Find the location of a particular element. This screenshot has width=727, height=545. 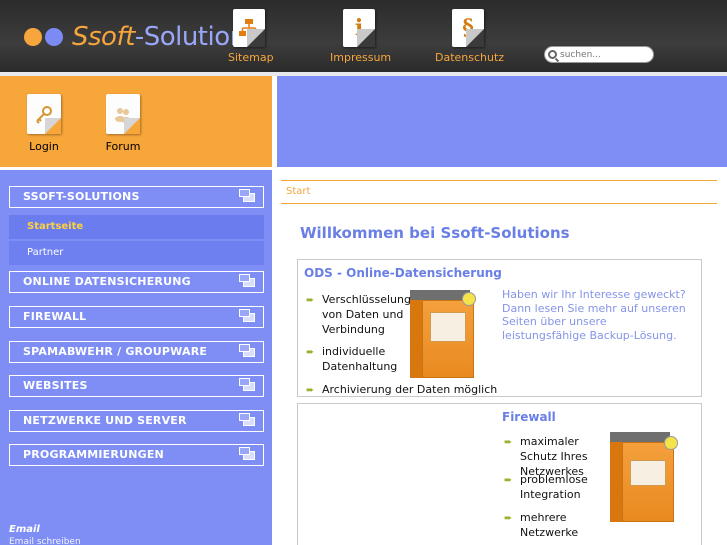

page-title: Willkommen bei Ssoft-Solutions is located at coordinates (435, 233).